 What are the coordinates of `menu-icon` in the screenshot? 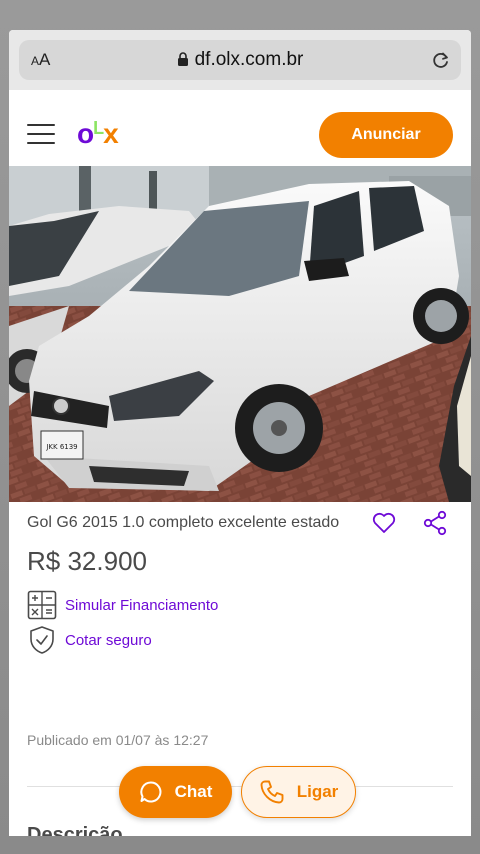 It's located at (41, 135).